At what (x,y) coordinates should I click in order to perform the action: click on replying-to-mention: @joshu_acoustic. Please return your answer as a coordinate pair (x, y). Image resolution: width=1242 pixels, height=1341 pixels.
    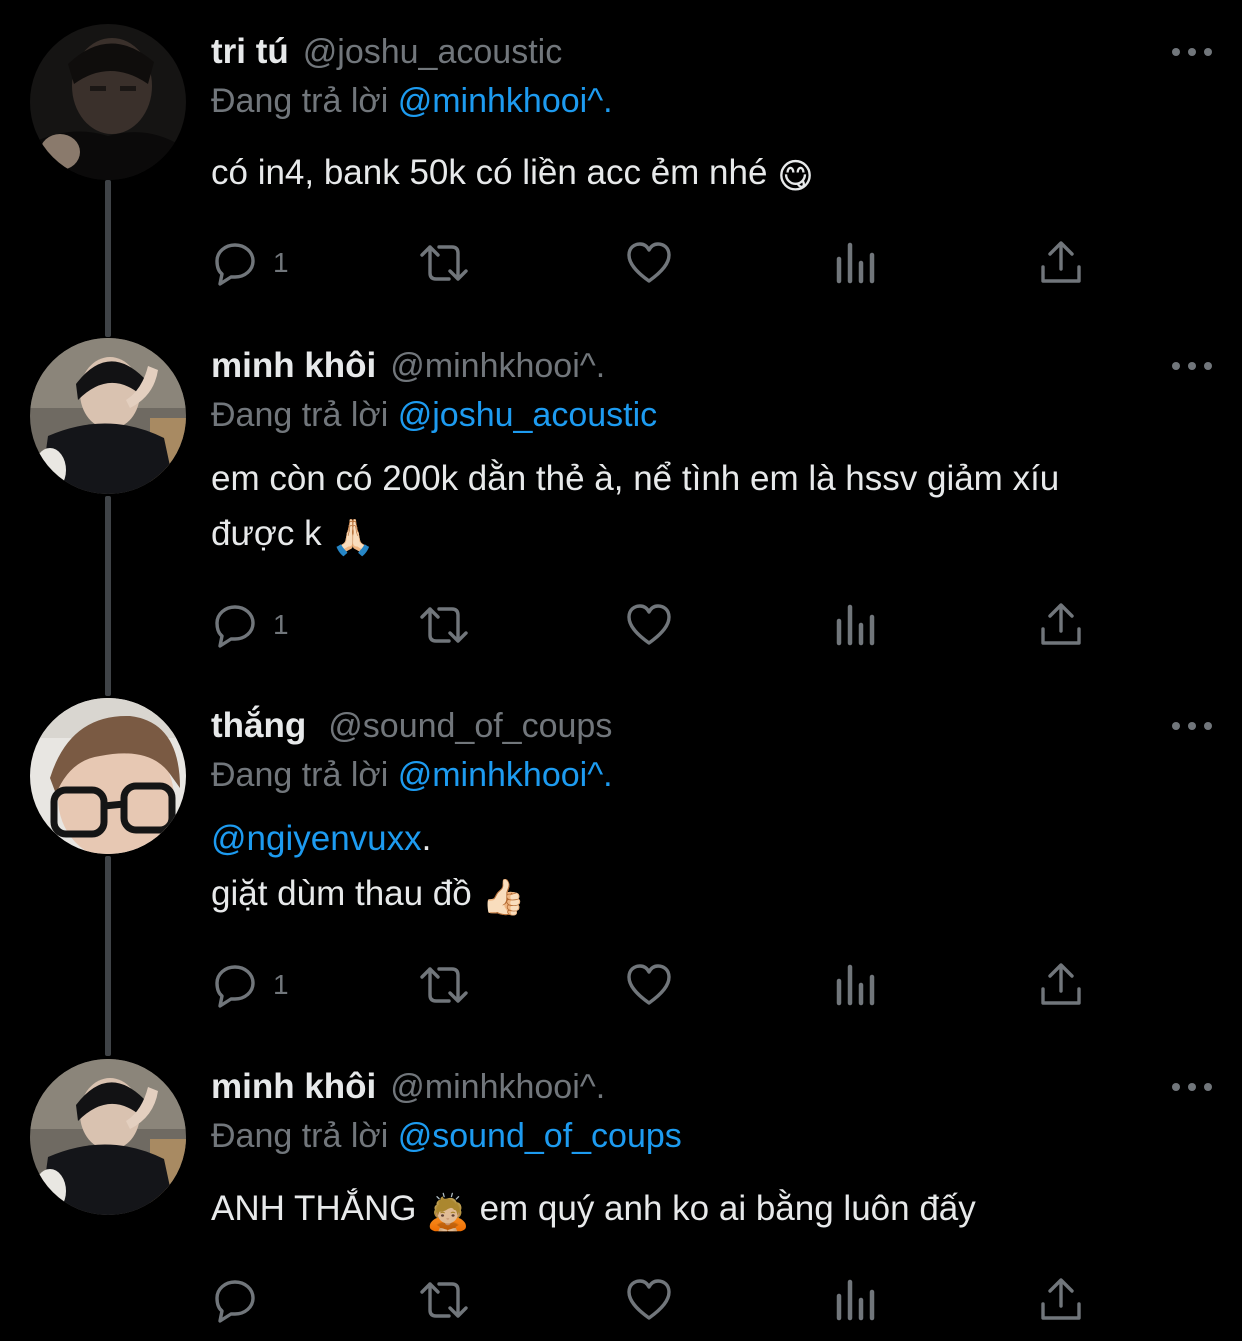
    Looking at the image, I should click on (527, 415).